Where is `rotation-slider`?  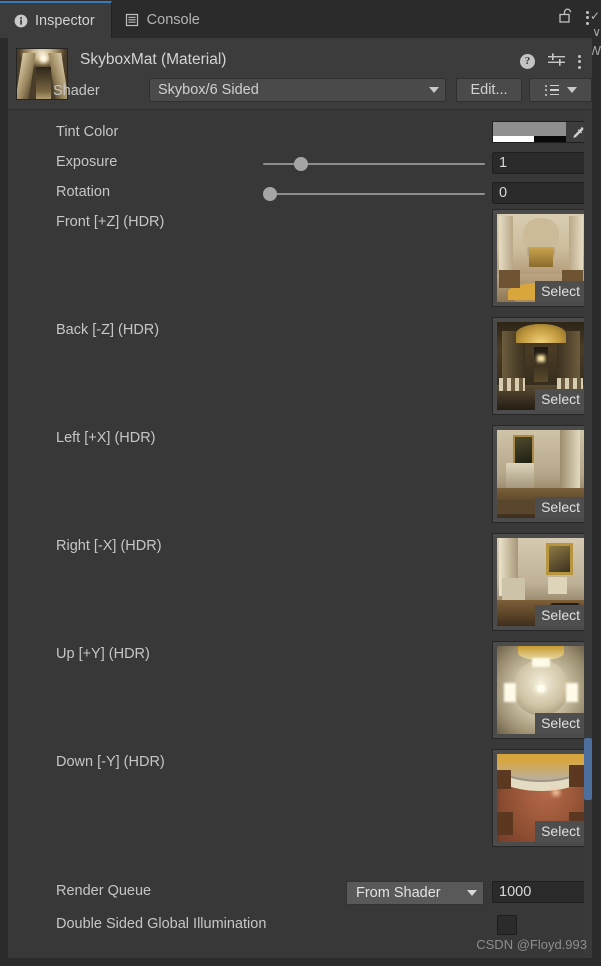 rotation-slider is located at coordinates (374, 194).